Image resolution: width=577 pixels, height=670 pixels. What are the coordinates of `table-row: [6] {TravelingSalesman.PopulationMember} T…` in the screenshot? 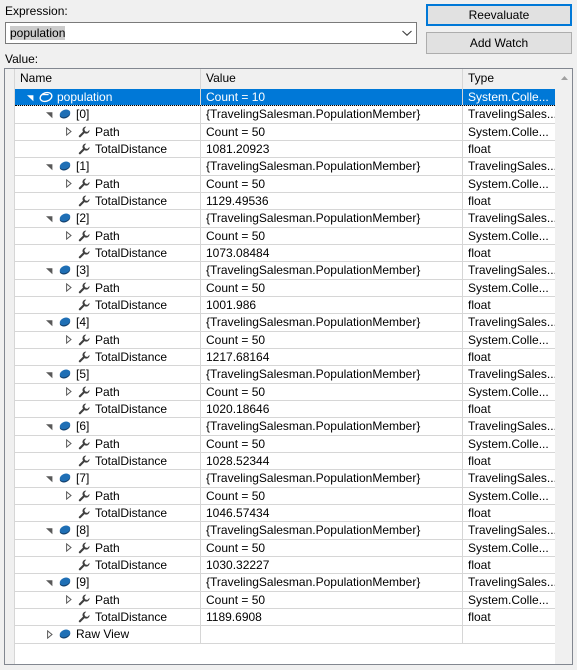 It's located at (286, 427).